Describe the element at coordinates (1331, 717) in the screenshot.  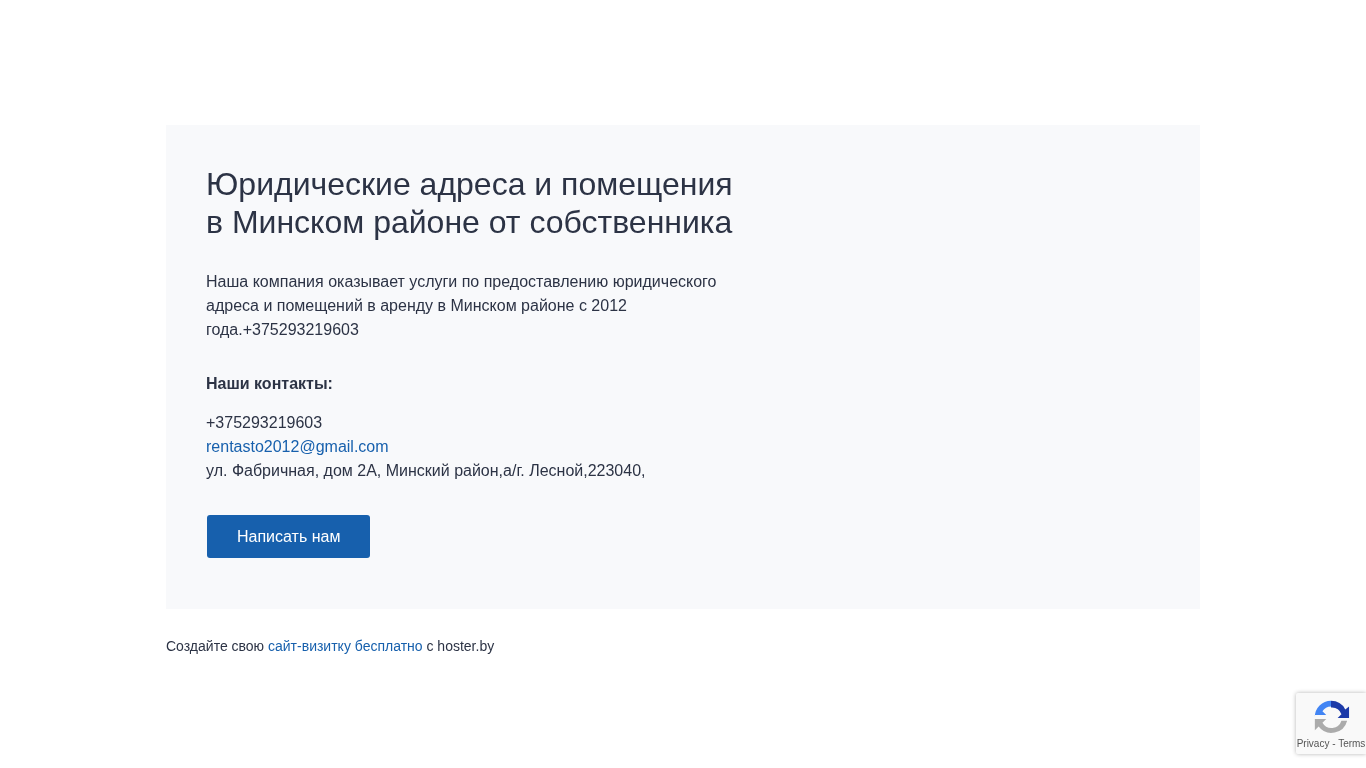
I see `recaptcha-icon` at that location.